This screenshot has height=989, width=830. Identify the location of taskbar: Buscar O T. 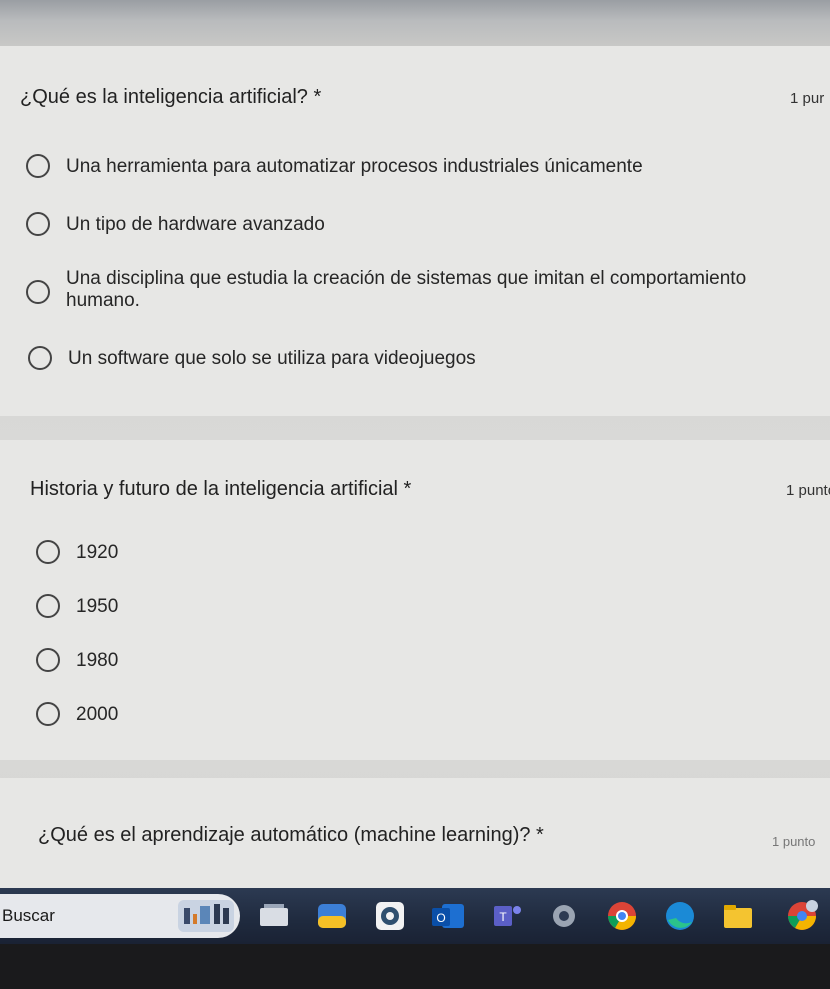
(415, 916).